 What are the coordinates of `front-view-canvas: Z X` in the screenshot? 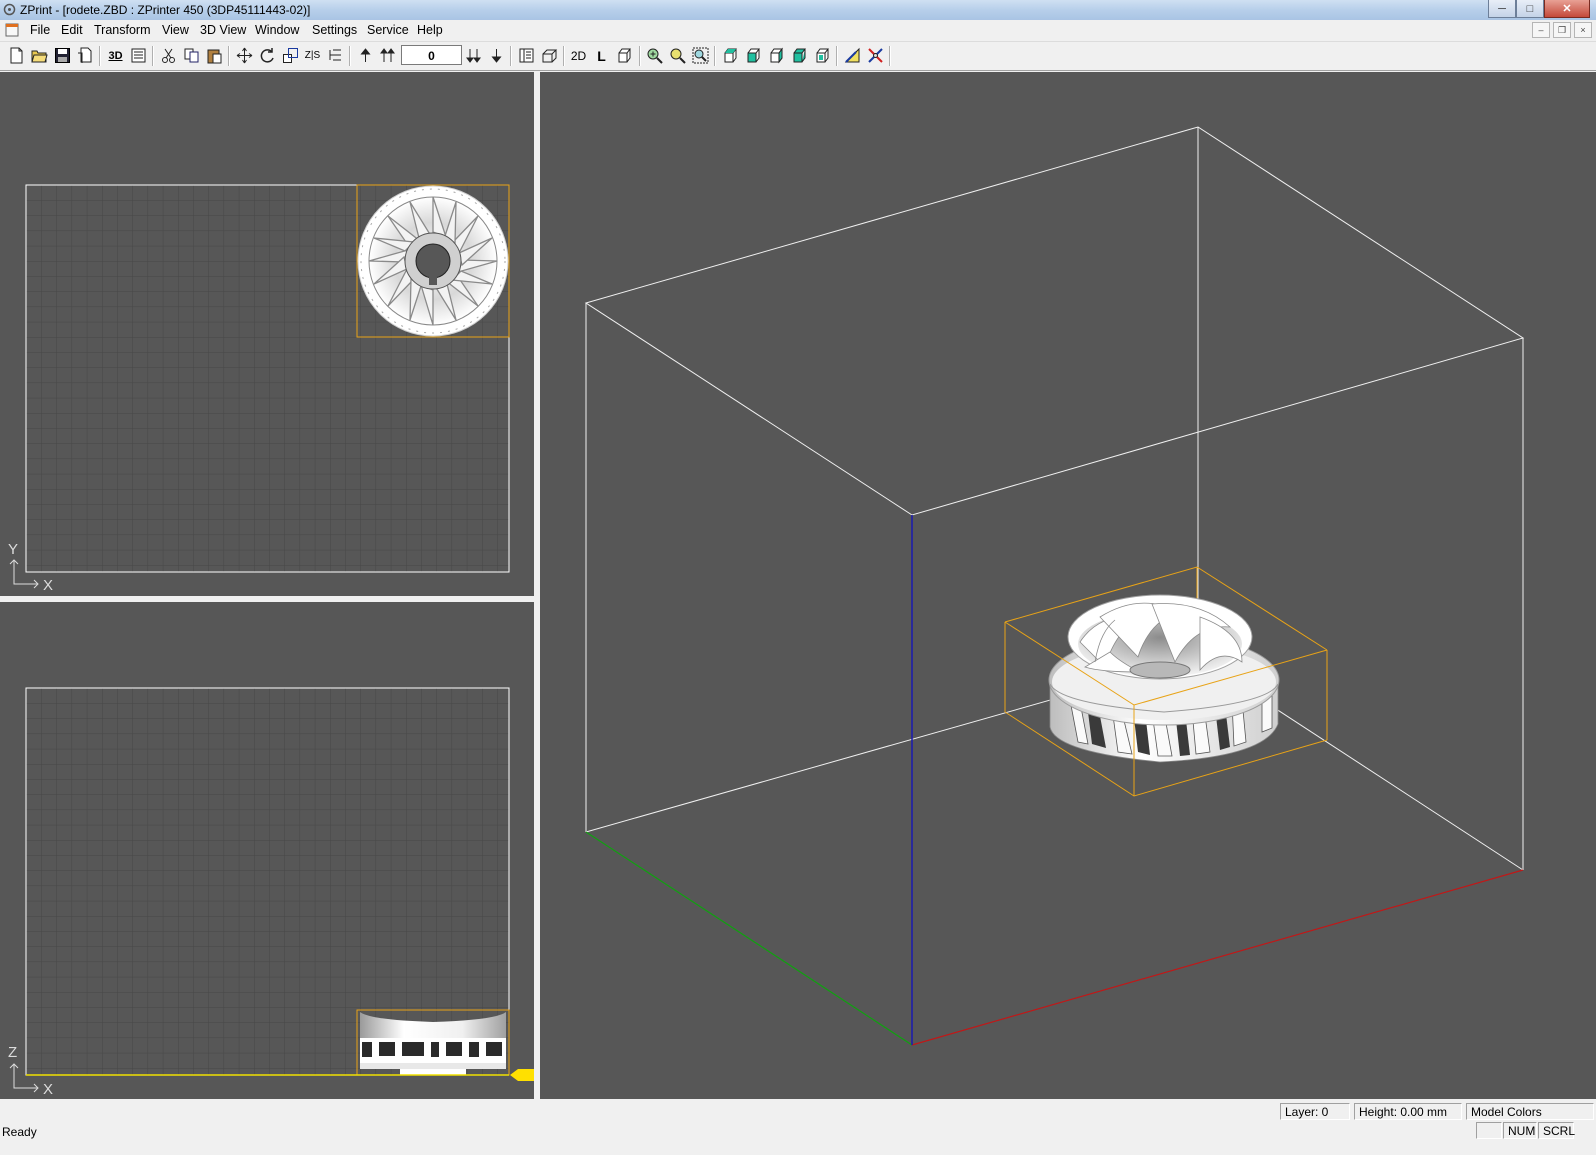 It's located at (267, 850).